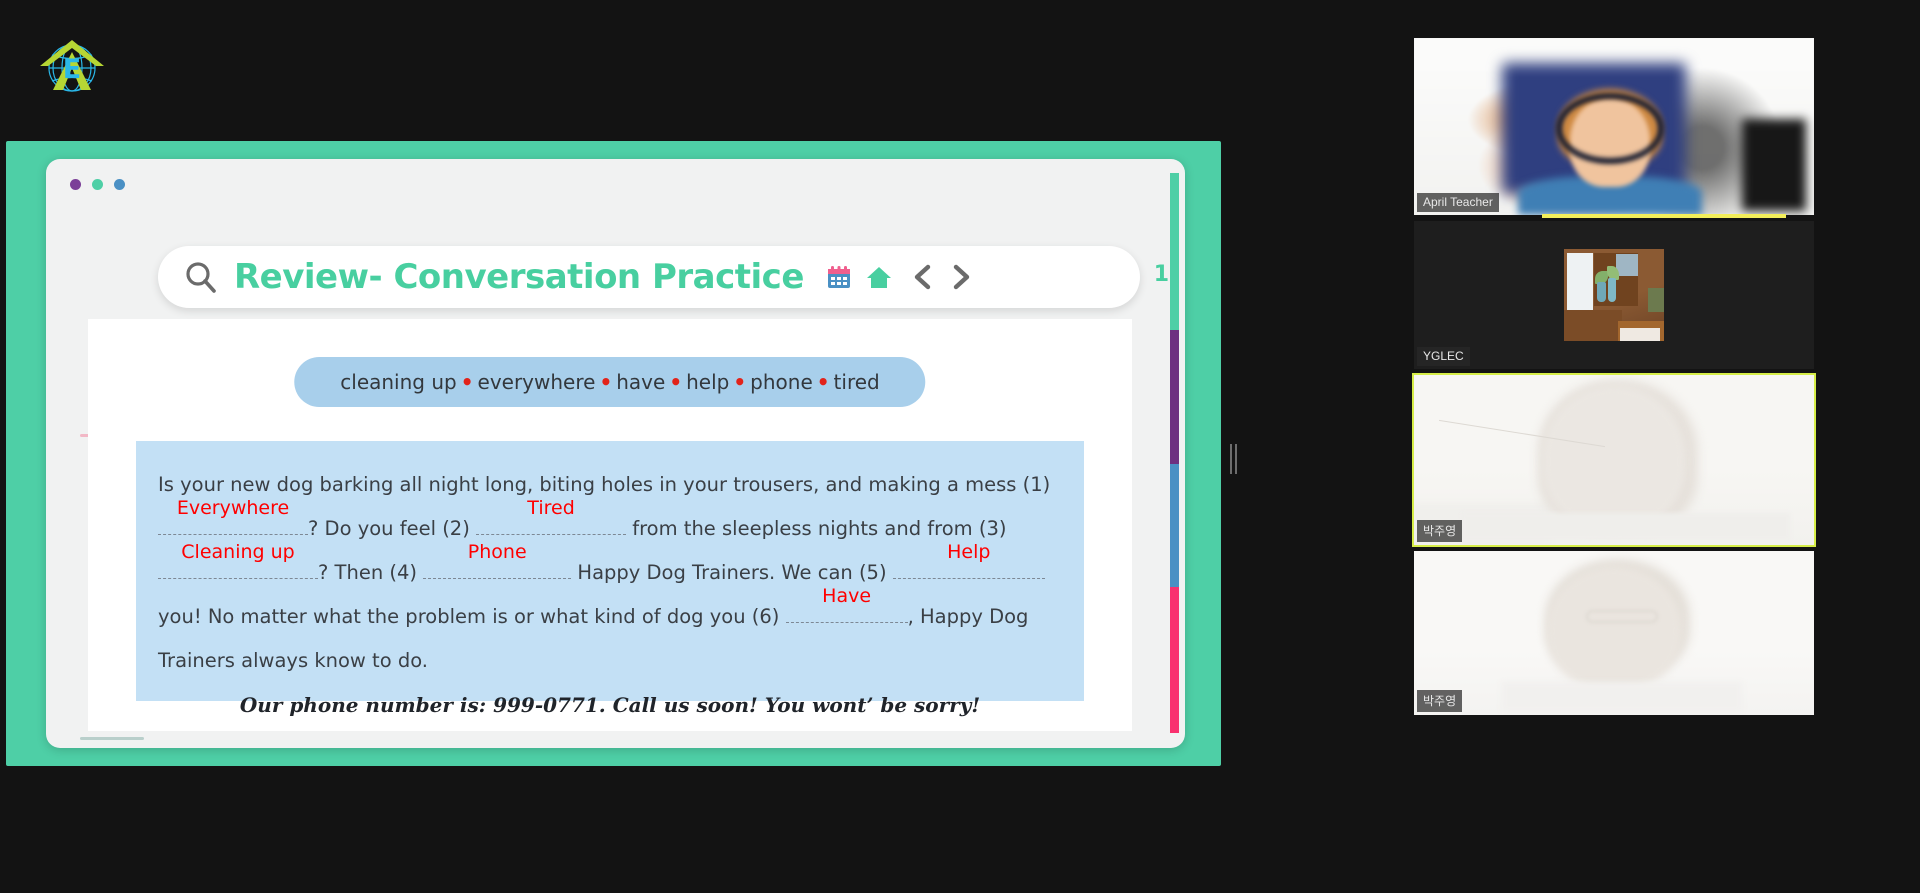 The width and height of the screenshot is (1920, 893). I want to click on brand-logo: E, so click(72, 62).